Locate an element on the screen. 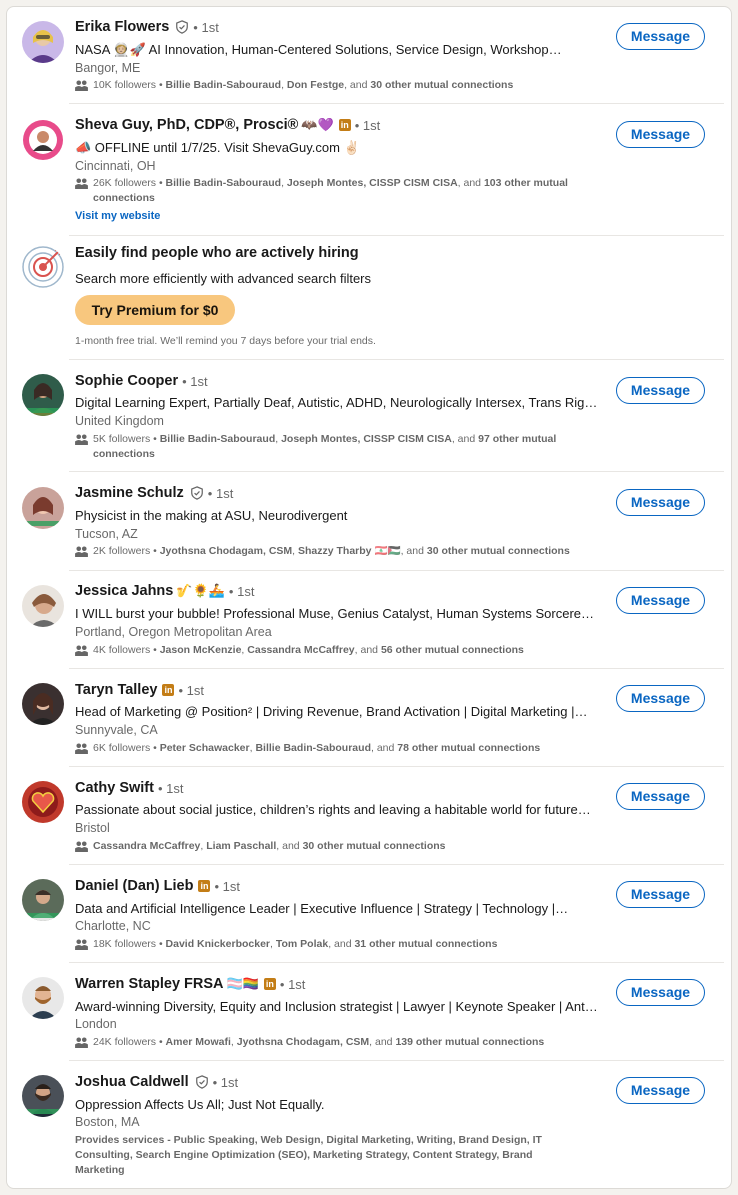 The image size is (738, 1195). person-name-line: Joshua Caldwell • 1st is located at coordinates (156, 1082).